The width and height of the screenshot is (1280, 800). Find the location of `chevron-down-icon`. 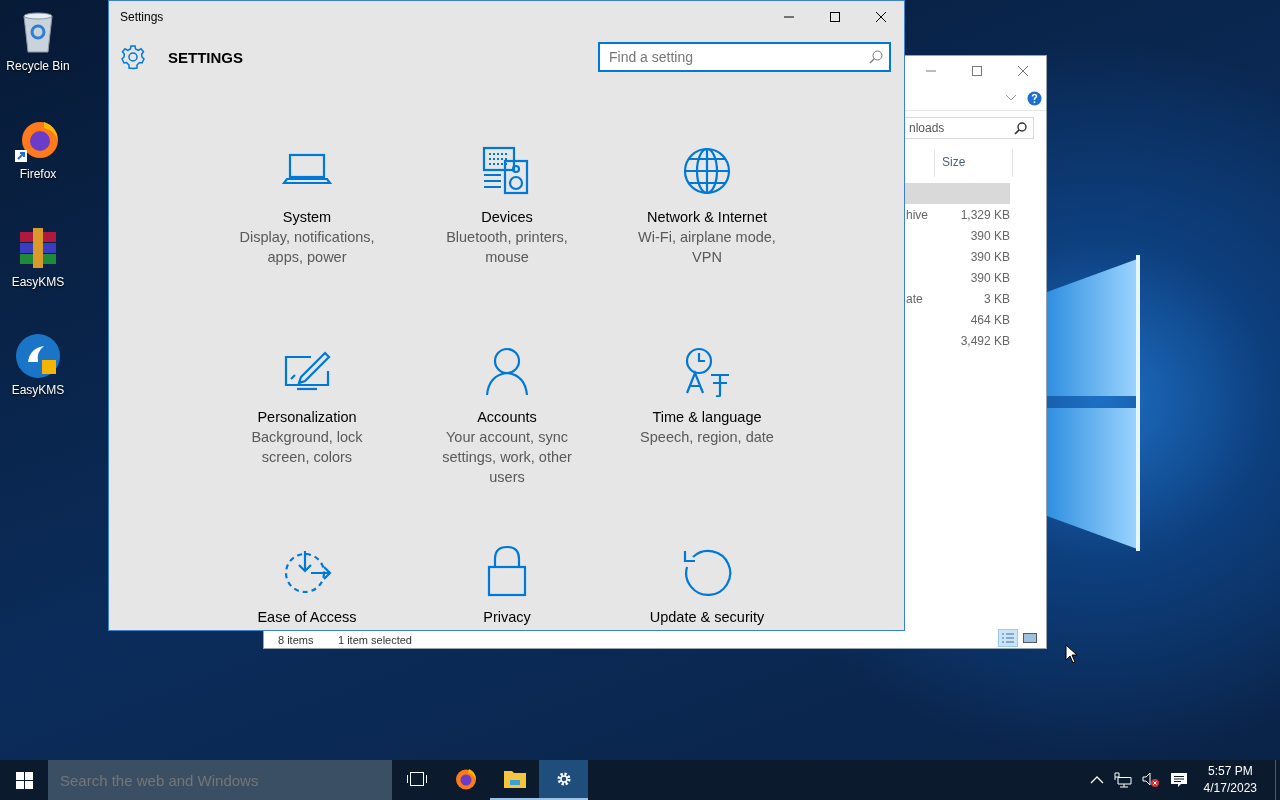

chevron-down-icon is located at coordinates (1011, 98).